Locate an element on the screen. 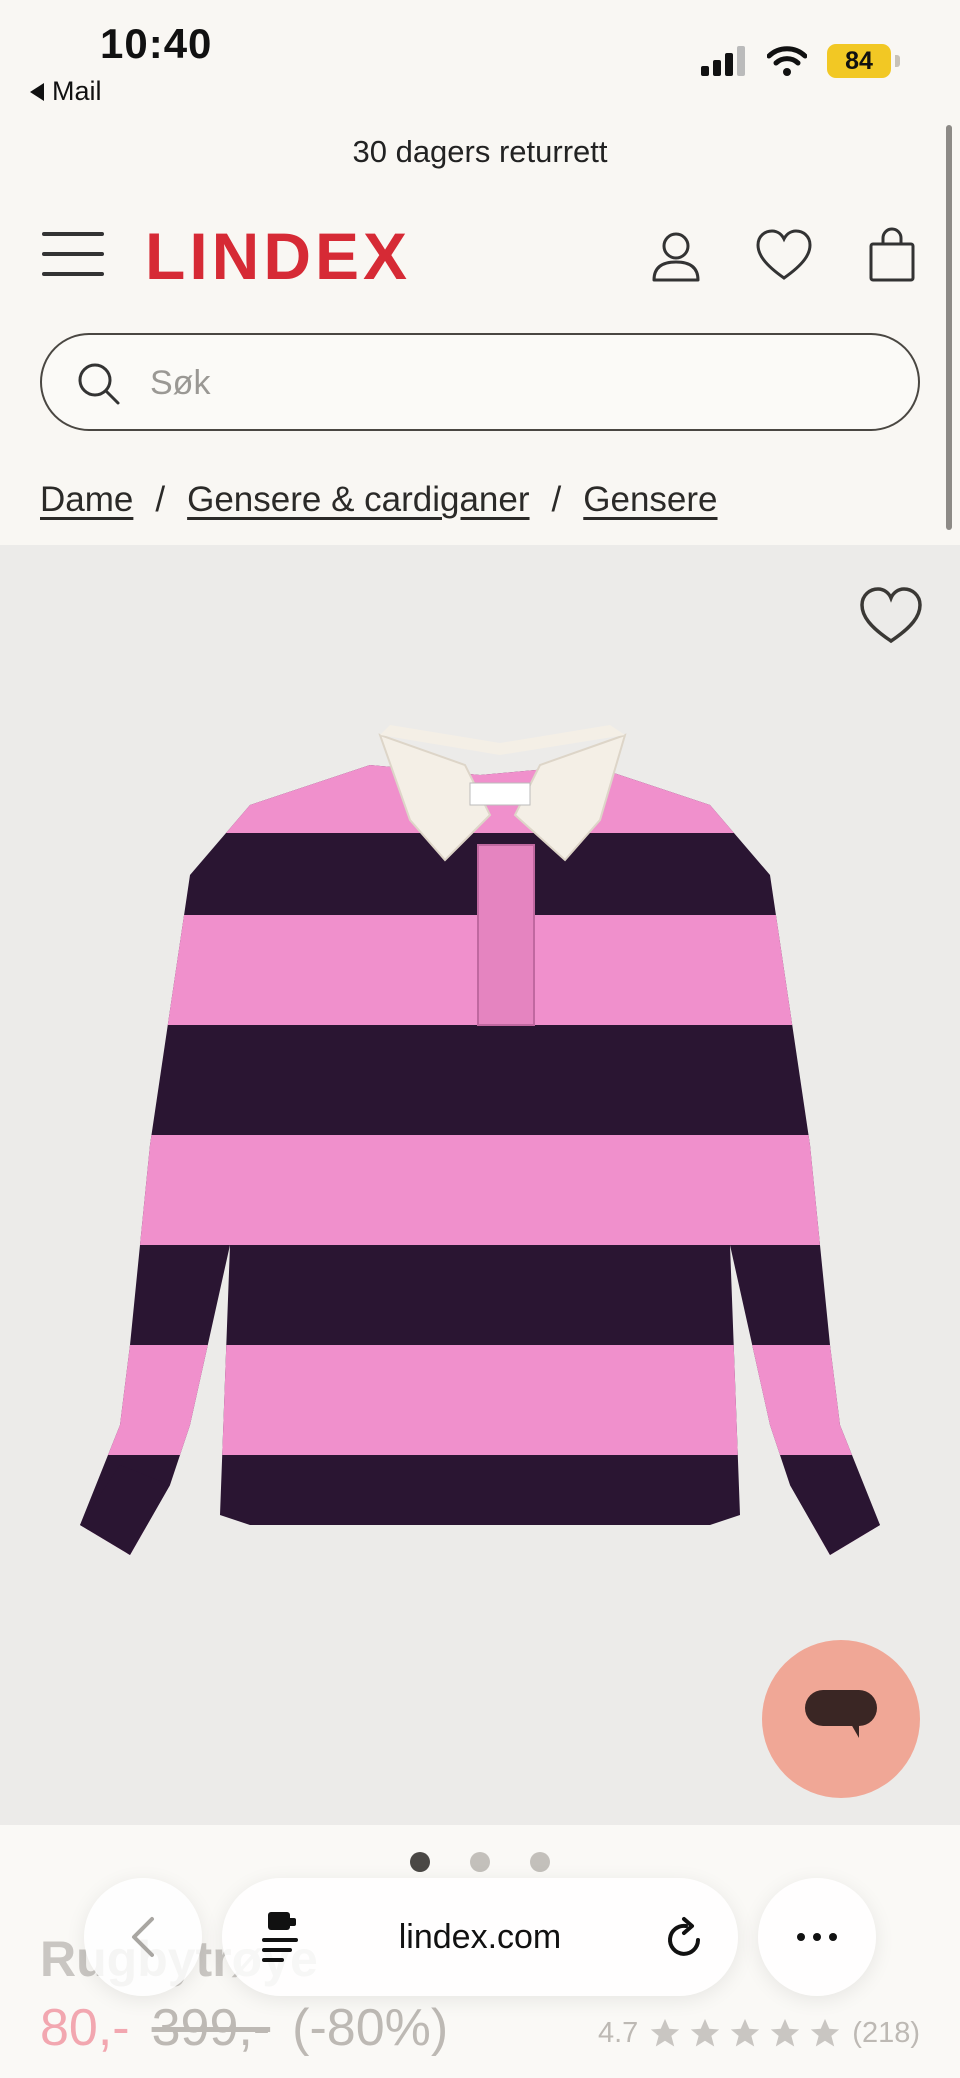  price-row: 80,- 399,- (-80%) is located at coordinates (244, 2028).